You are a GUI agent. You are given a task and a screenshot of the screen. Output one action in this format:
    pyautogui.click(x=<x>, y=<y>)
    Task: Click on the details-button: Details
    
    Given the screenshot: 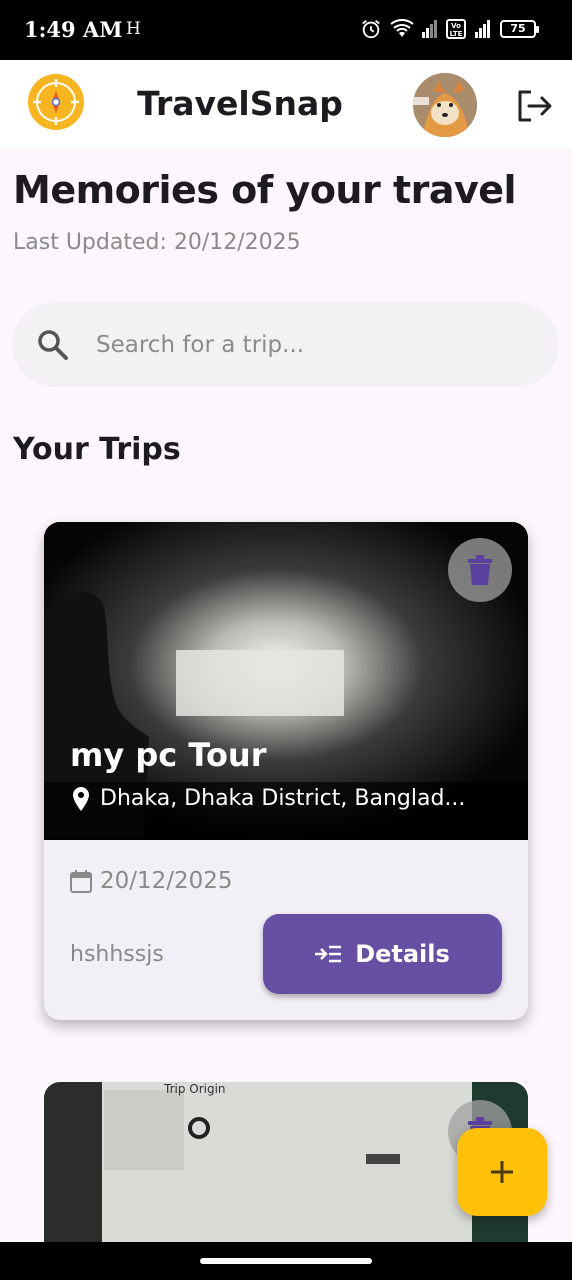 What is the action you would take?
    pyautogui.click(x=382, y=954)
    